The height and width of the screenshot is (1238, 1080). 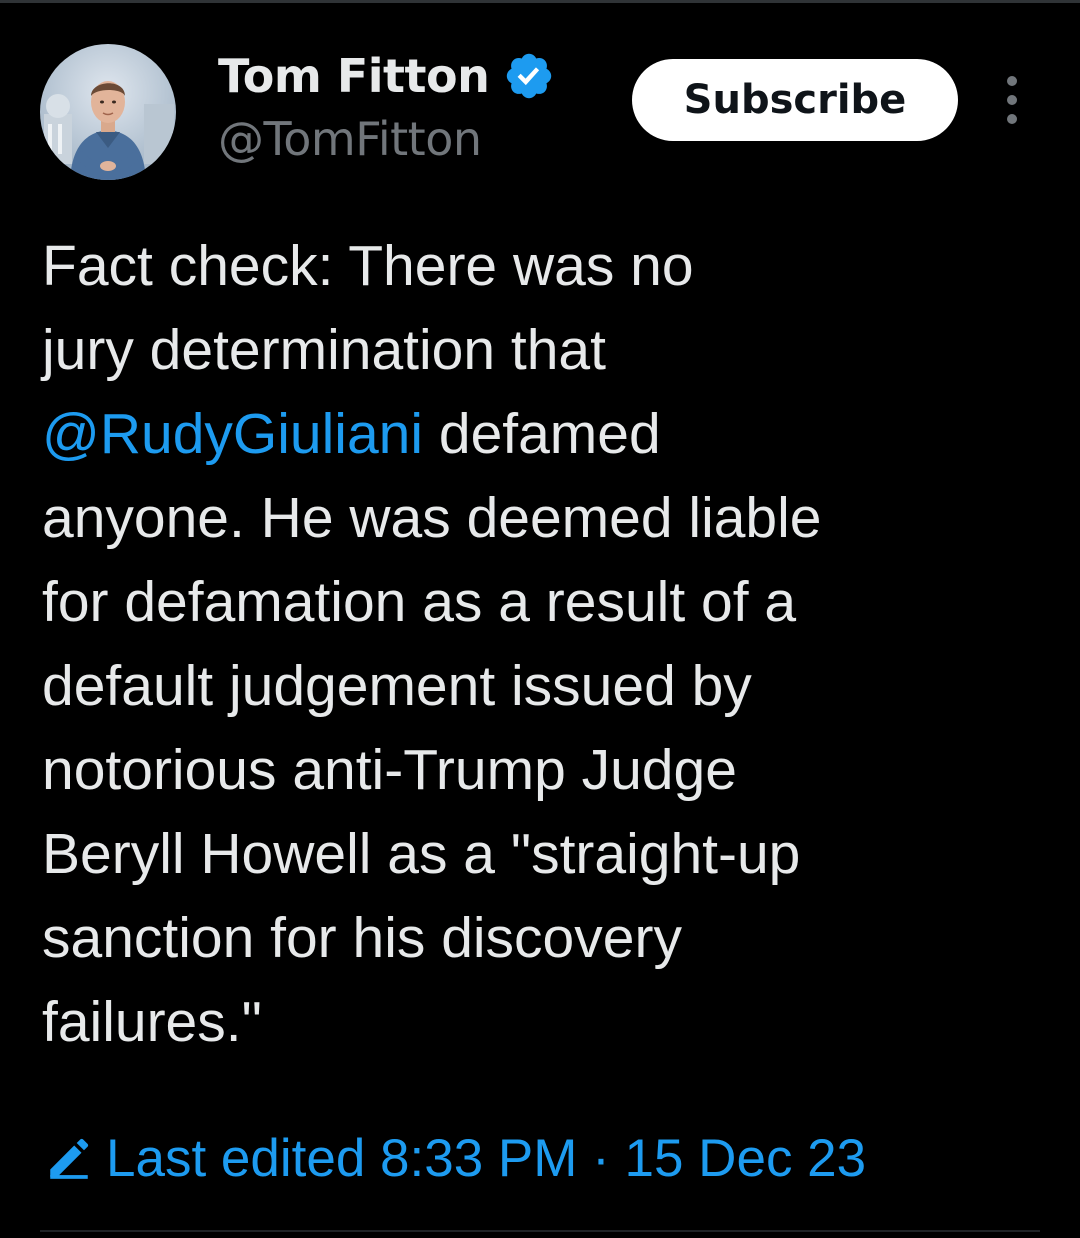 What do you see at coordinates (354, 76) in the screenshot?
I see `display-name: Tom Fitton` at bounding box center [354, 76].